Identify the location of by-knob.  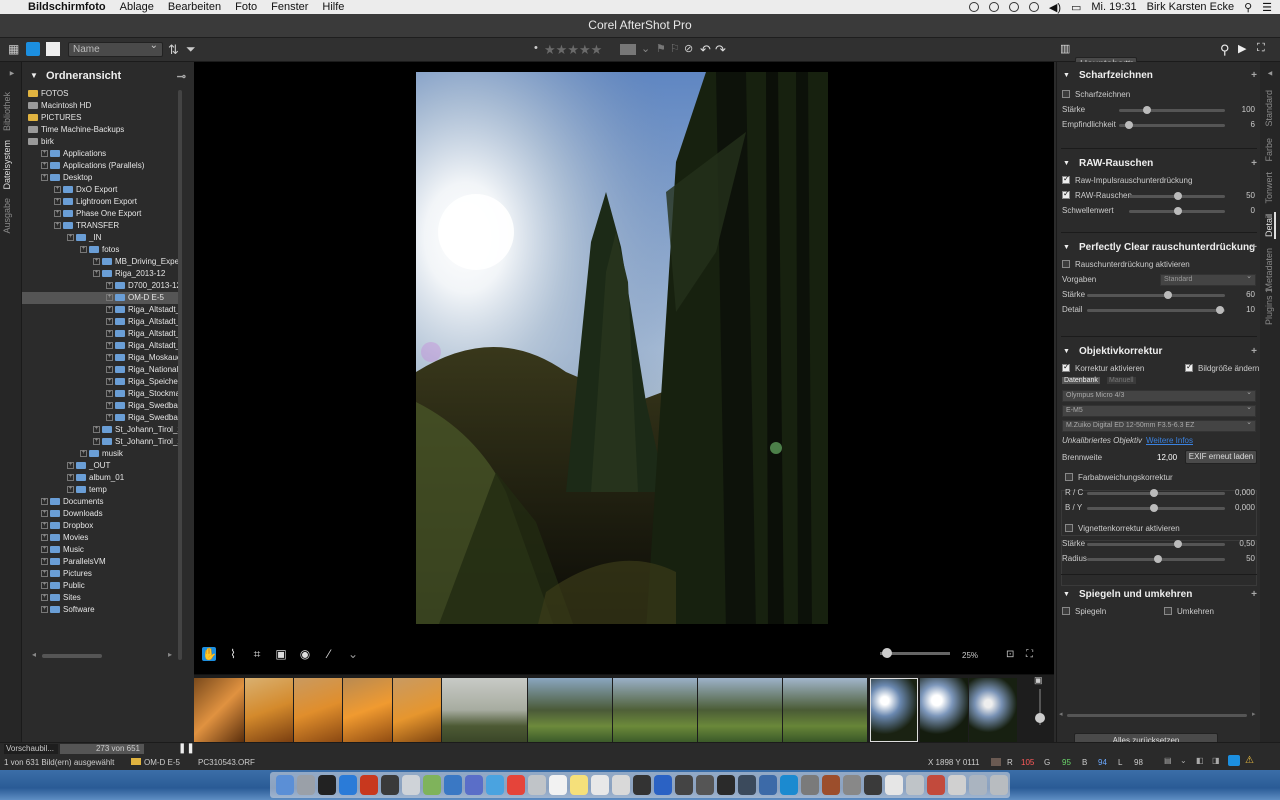
(1154, 508).